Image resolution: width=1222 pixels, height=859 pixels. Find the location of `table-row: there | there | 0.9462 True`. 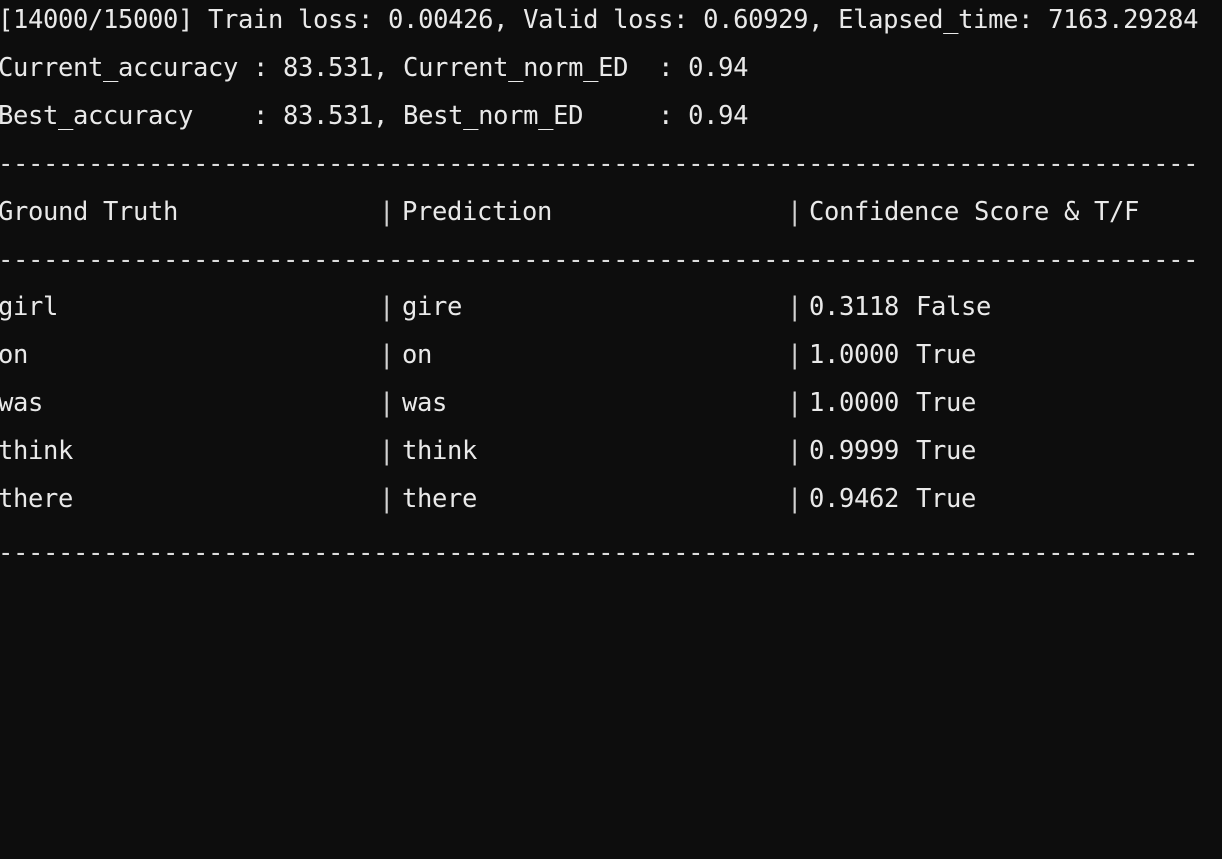

table-row: there | there | 0.9462 True is located at coordinates (610, 499).